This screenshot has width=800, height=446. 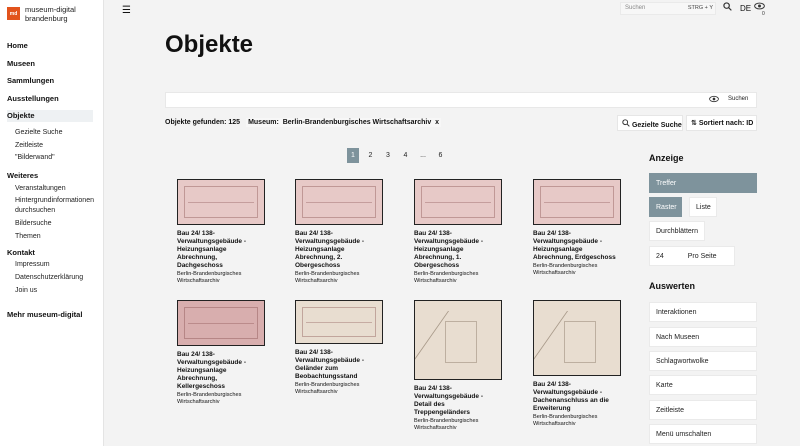 I want to click on map-button: Karte, so click(x=703, y=385).